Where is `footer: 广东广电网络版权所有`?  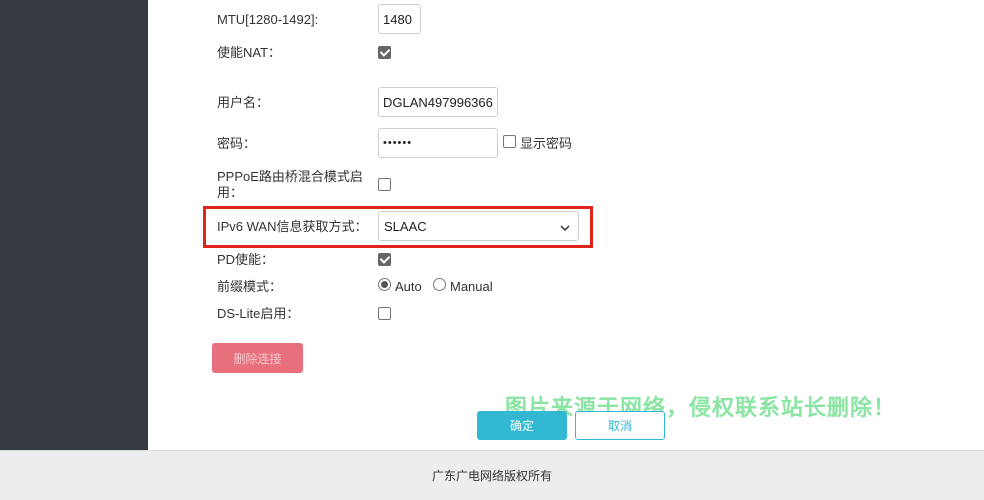
footer: 广东广电网络版权所有 is located at coordinates (492, 475).